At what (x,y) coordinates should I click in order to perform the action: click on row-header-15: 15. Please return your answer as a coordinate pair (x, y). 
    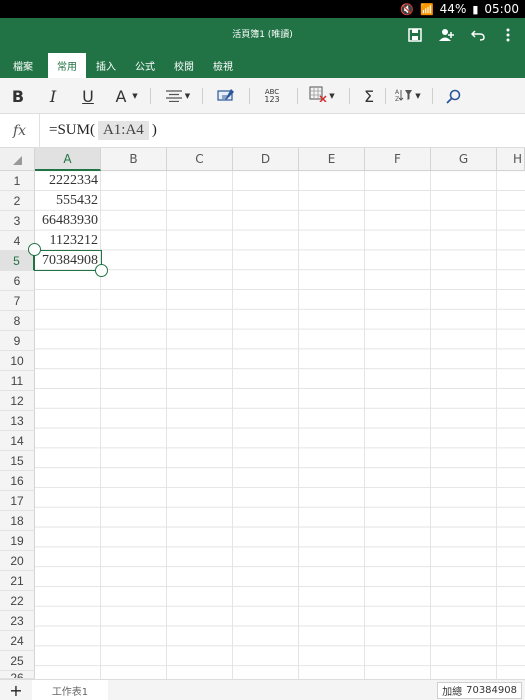
    Looking at the image, I should click on (17, 461).